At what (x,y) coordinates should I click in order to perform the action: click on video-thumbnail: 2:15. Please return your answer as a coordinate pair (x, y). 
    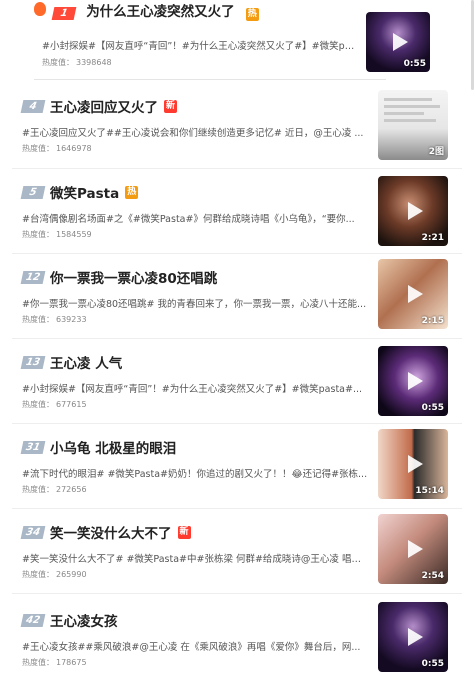
    Looking at the image, I should click on (413, 294).